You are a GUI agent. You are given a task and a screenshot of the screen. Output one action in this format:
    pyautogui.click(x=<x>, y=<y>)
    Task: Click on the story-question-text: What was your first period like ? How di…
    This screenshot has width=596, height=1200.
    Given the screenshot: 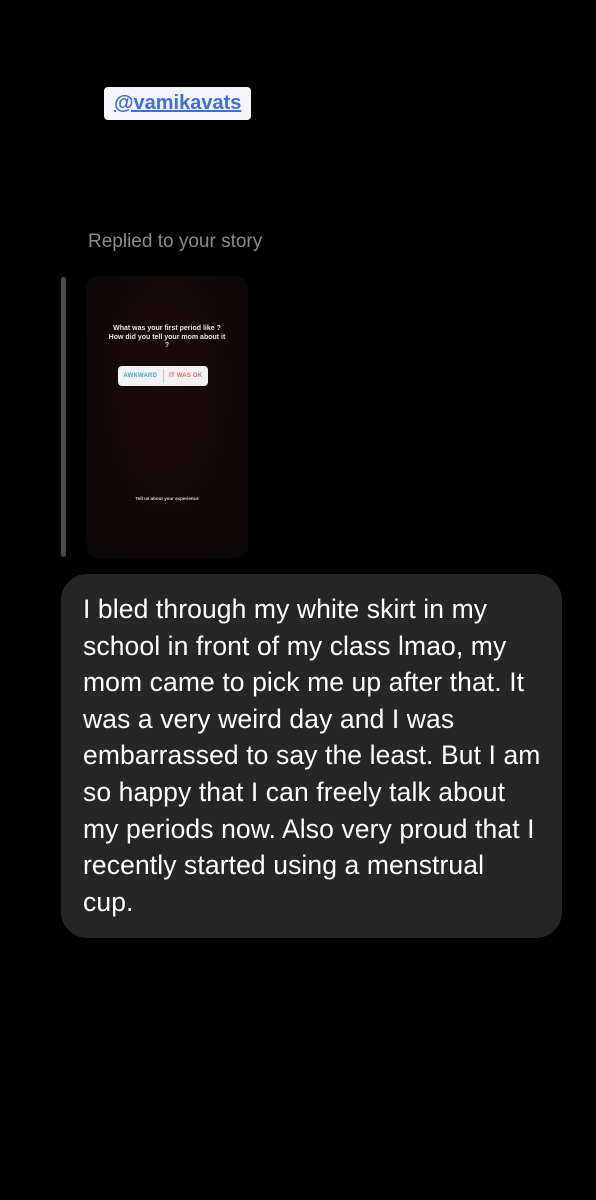 What is the action you would take?
    pyautogui.click(x=167, y=337)
    